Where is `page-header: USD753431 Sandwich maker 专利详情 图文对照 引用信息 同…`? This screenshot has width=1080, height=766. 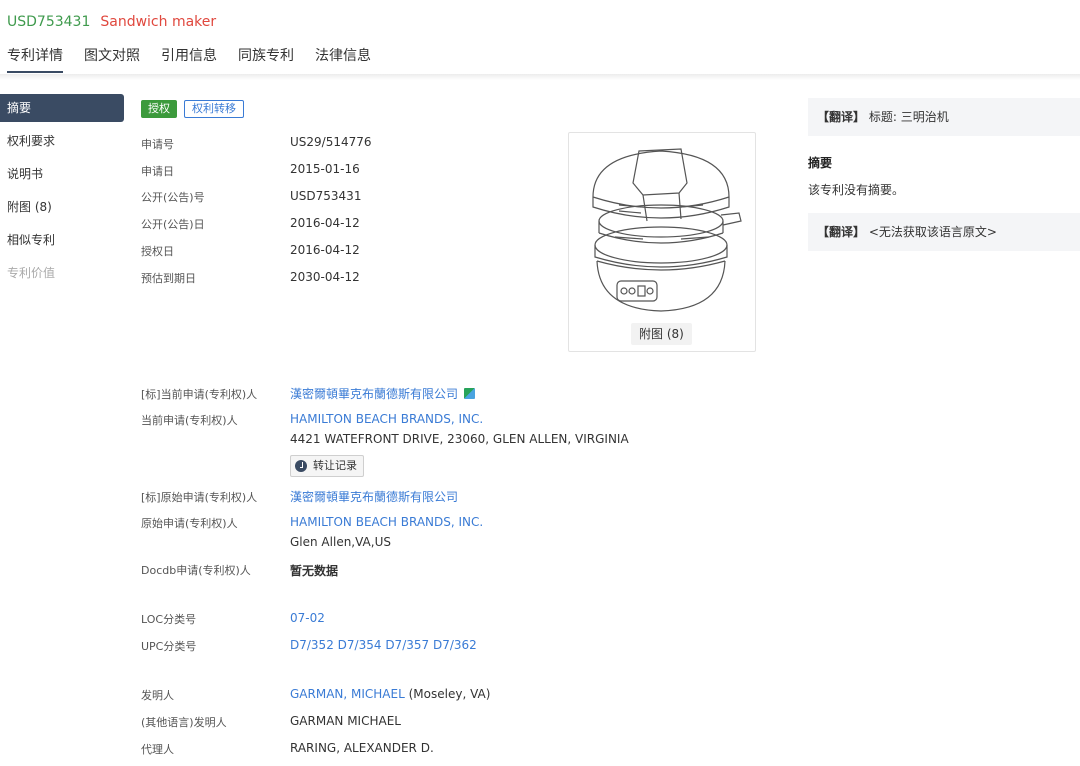
page-header: USD753431 Sandwich maker 专利详情 图文对照 引用信息 同… is located at coordinates (540, 40).